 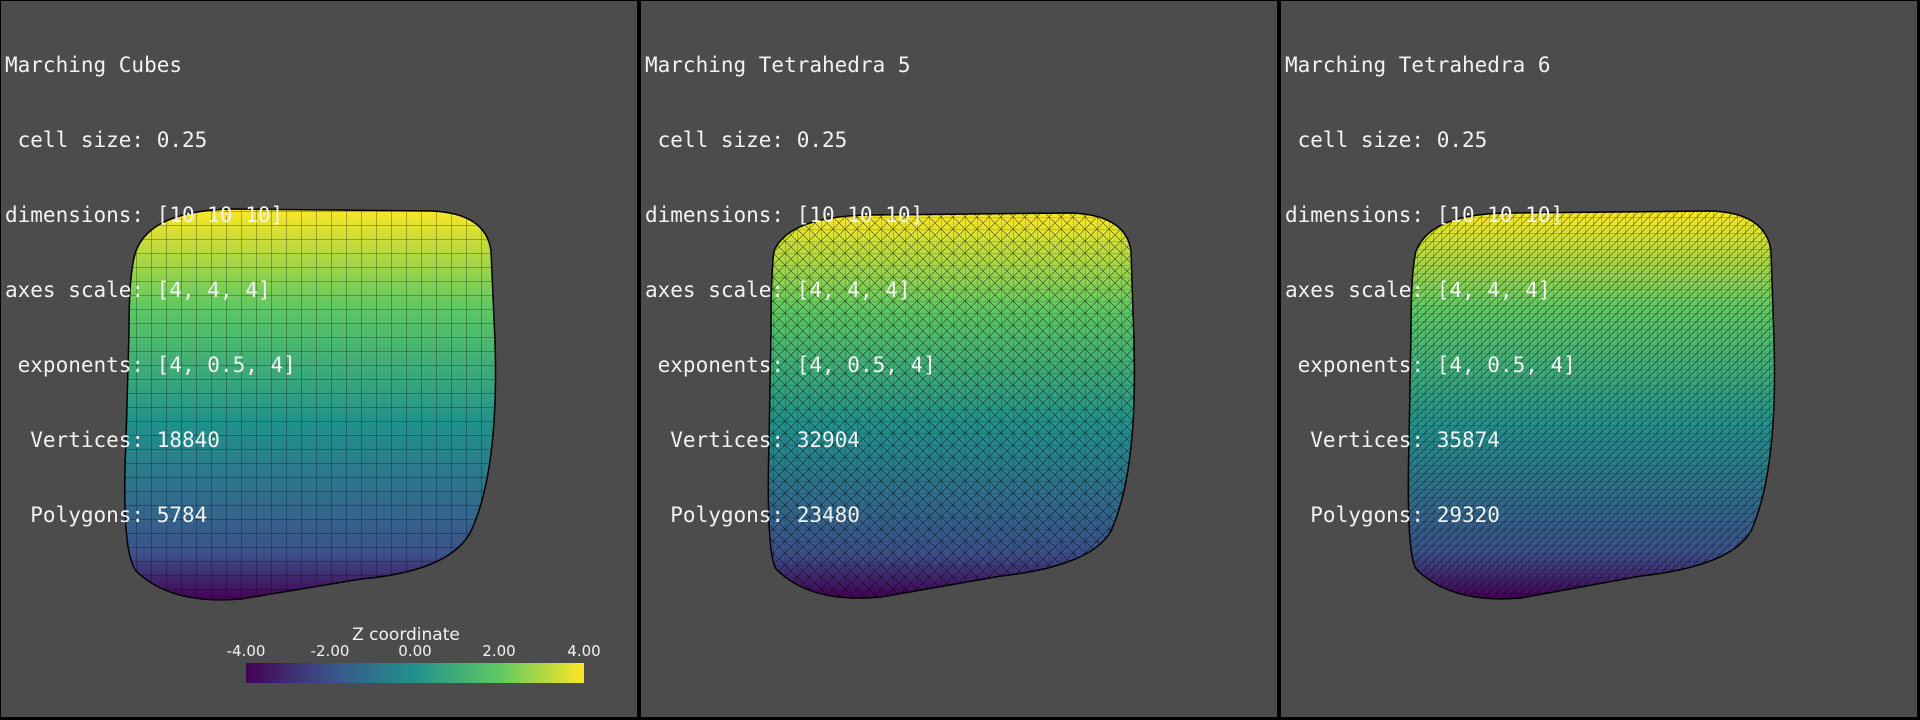 I want to click on colorbar-tick: 2.00, so click(x=499, y=651).